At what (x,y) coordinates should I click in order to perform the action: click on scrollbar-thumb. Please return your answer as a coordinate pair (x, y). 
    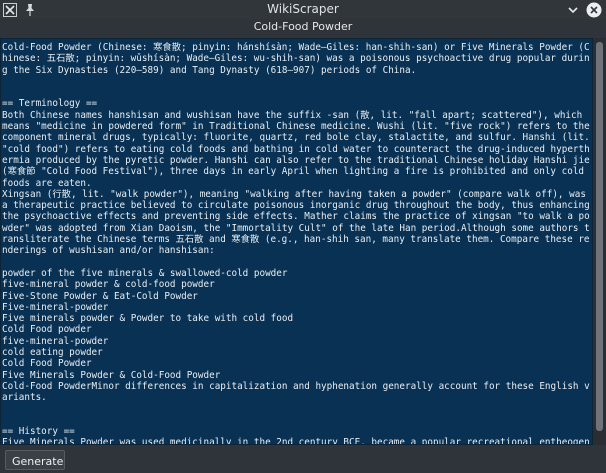
    Looking at the image, I should click on (599, 236).